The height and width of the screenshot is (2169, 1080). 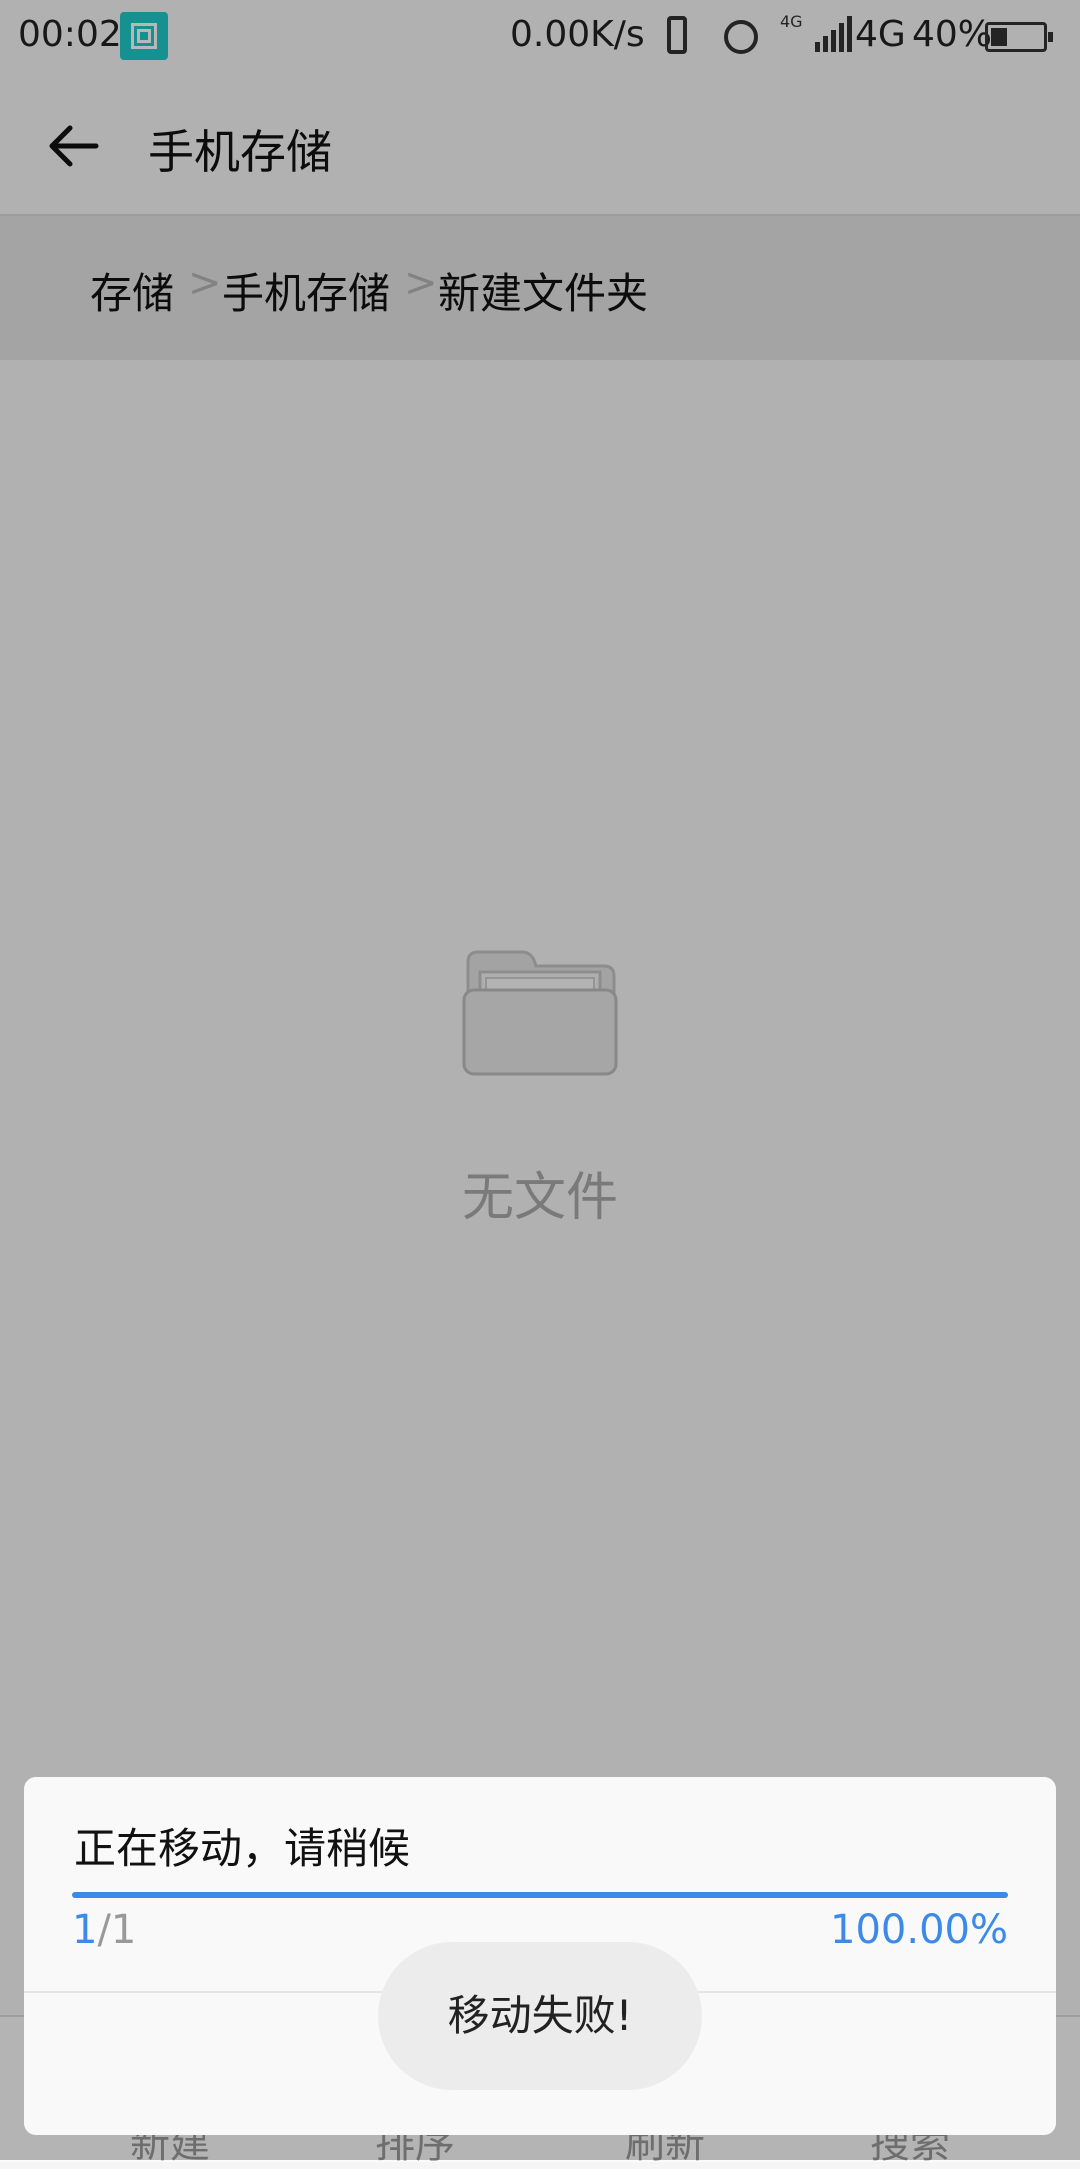 I want to click on progress-bar-fill, so click(x=540, y=1895).